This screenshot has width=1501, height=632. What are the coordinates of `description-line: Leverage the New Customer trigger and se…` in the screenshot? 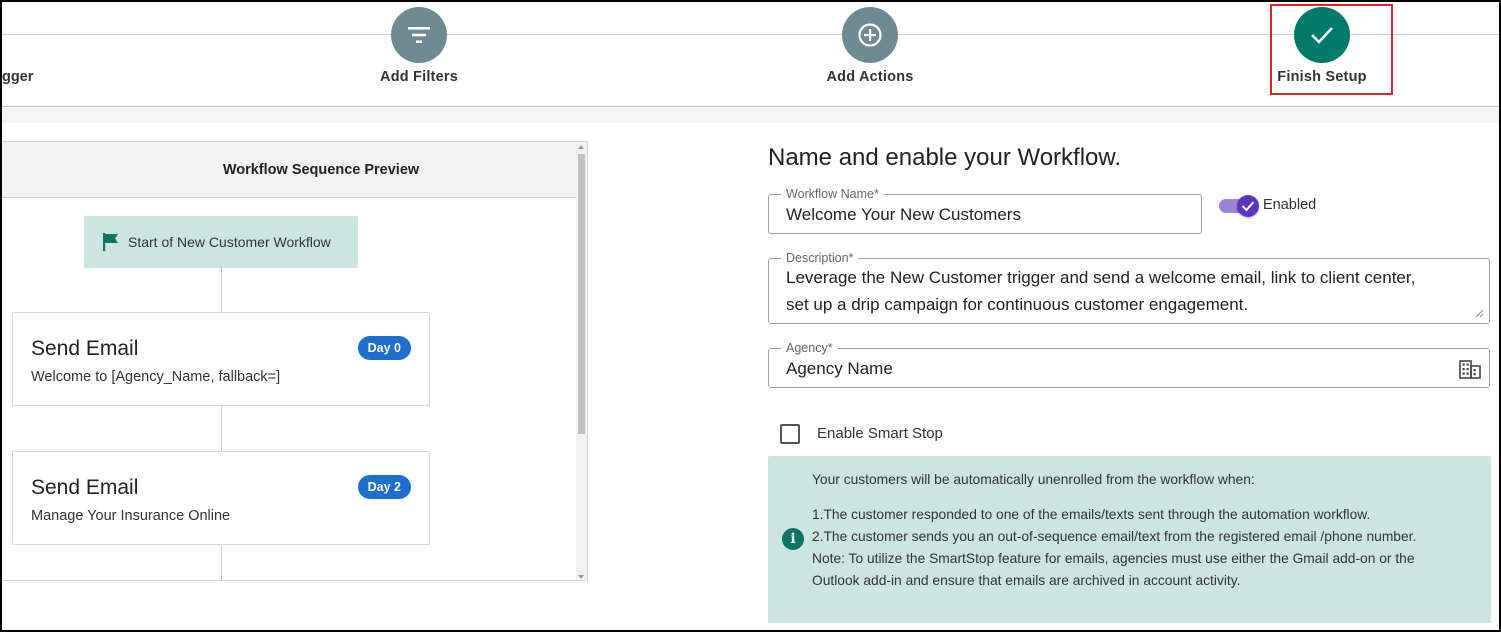 It's located at (1101, 277).